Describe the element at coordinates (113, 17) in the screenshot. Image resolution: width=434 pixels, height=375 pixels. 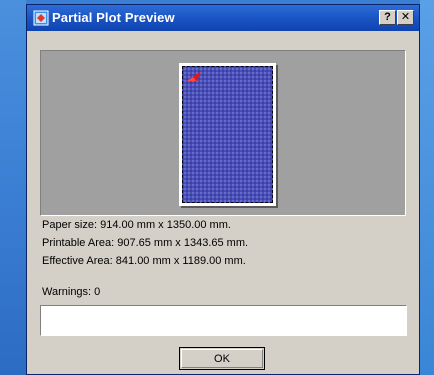
I see `dialog-title: Partial Plot Preview` at that location.